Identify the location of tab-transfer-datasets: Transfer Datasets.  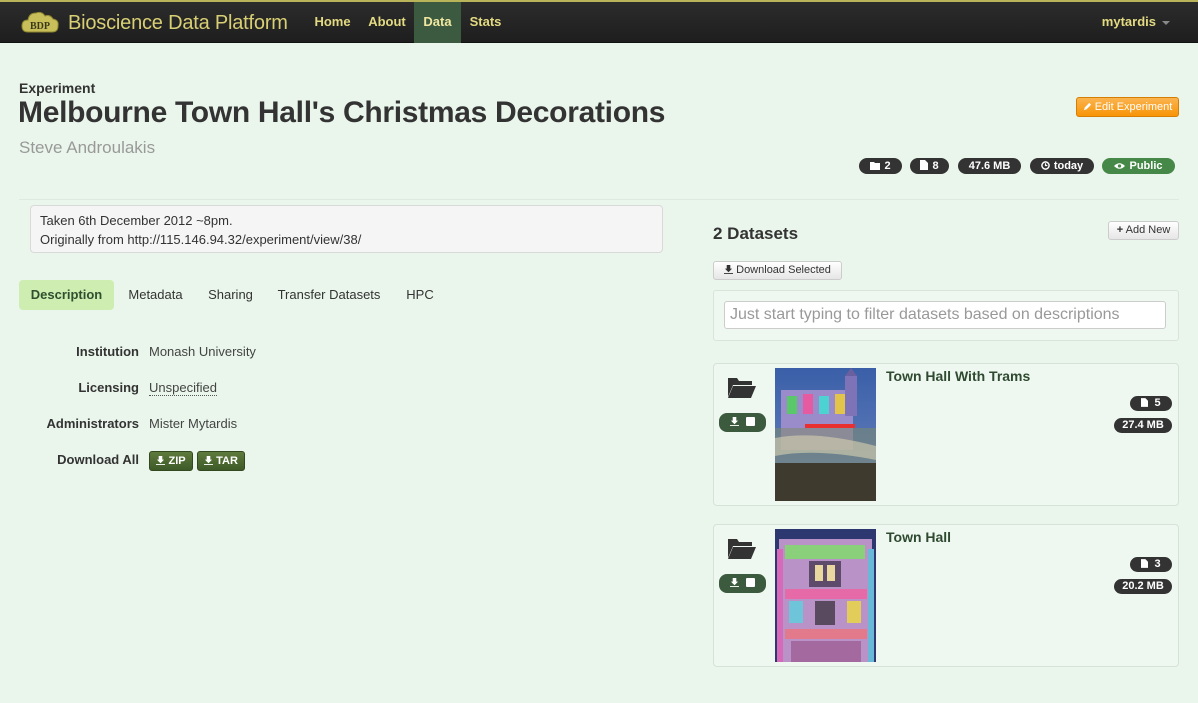
(329, 295).